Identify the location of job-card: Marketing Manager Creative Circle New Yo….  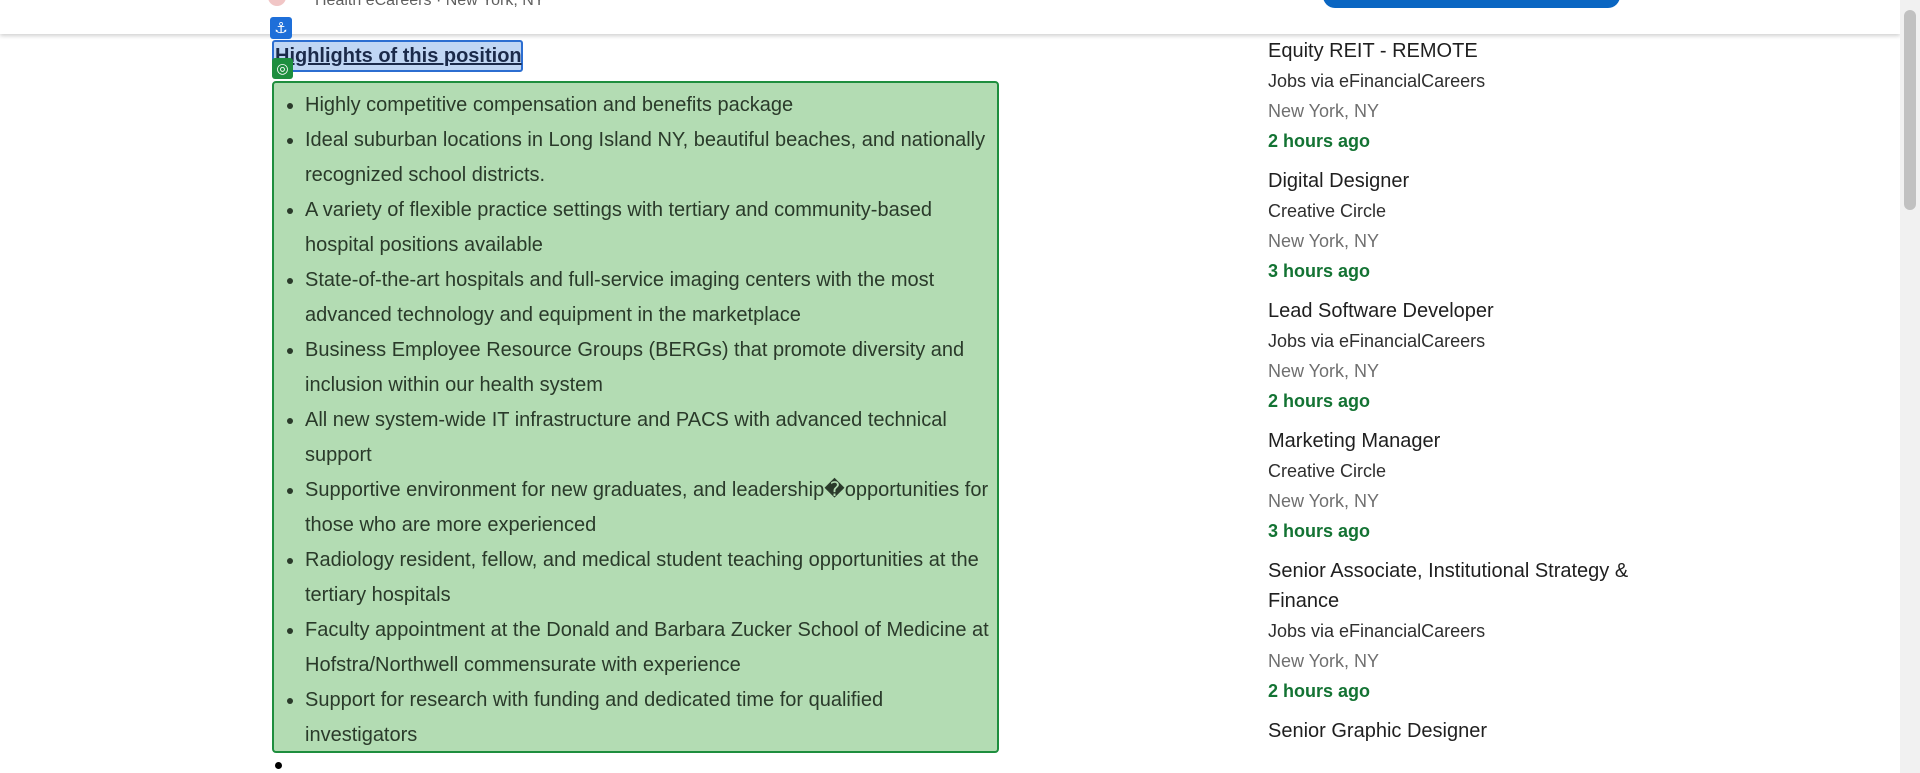
(1478, 486).